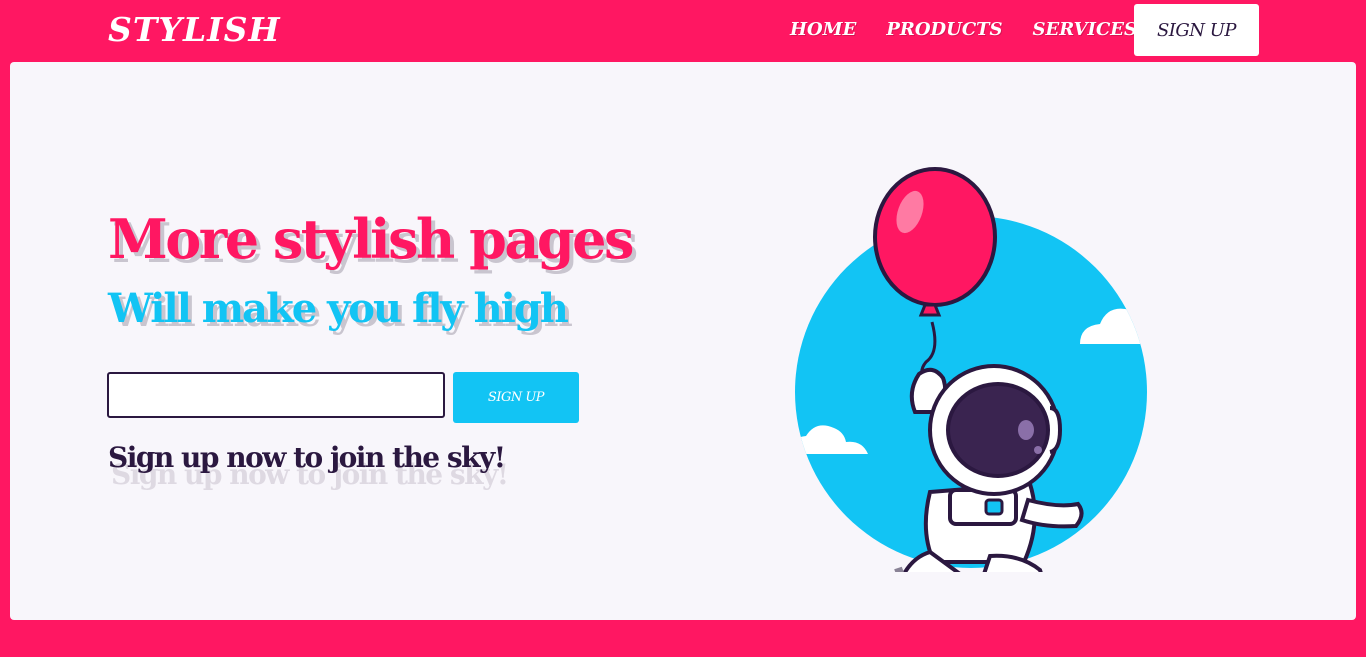 The image size is (1366, 657). Describe the element at coordinates (1085, 30) in the screenshot. I see `nav-link-services: SERVICES` at that location.